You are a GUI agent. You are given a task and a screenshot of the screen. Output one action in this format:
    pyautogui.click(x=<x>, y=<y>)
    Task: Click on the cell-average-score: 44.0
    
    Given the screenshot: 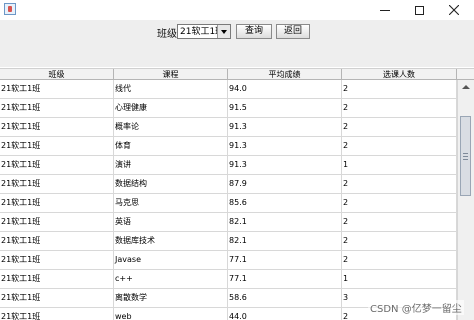 What is the action you would take?
    pyautogui.click(x=285, y=314)
    